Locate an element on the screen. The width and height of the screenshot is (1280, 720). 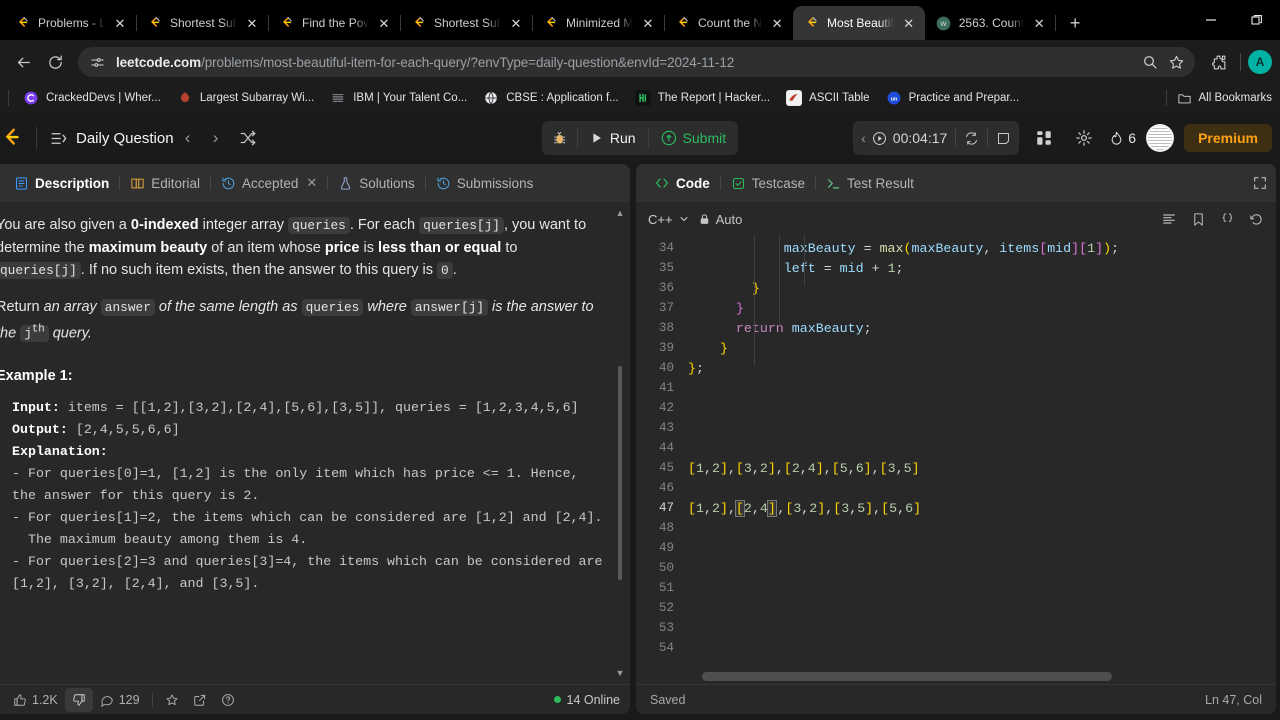
star-icon is located at coordinates (1176, 62).